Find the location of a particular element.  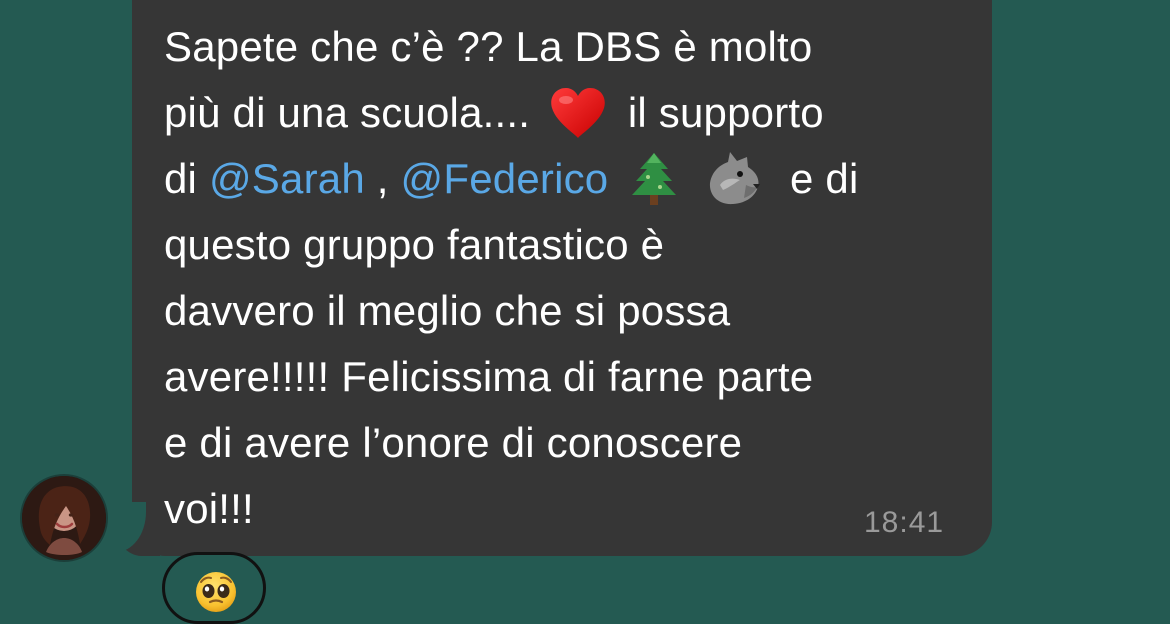

message-timestamp: 18:41 is located at coordinates (904, 522).